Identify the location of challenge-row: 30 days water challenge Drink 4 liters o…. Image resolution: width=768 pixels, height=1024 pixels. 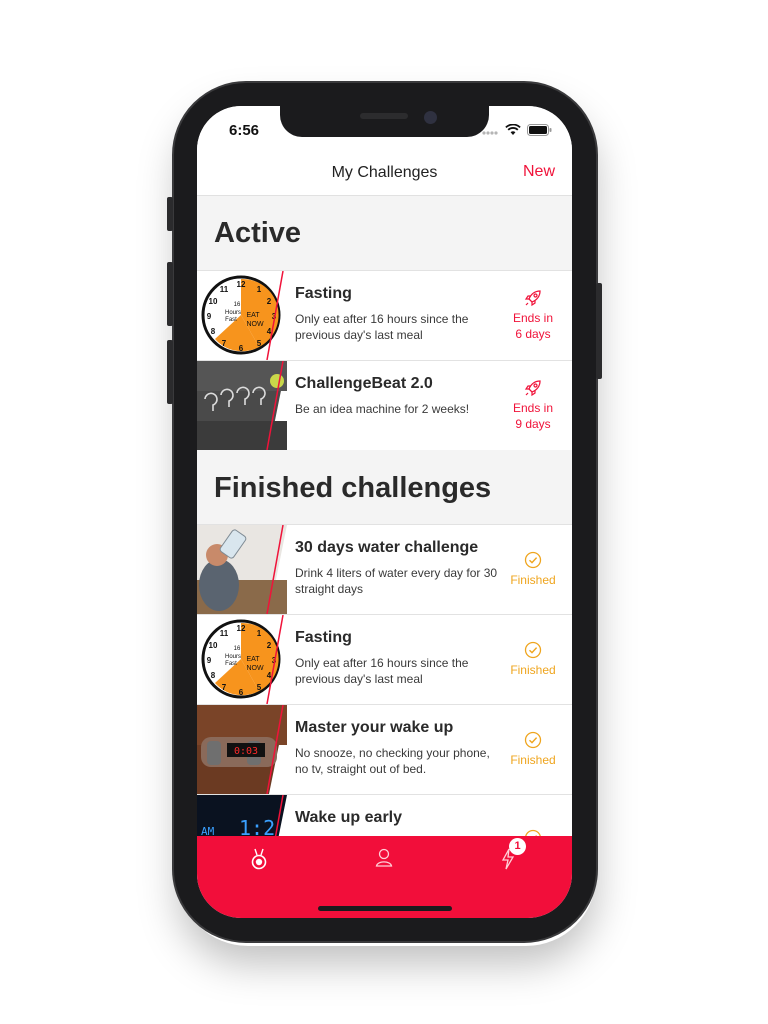
(384, 569).